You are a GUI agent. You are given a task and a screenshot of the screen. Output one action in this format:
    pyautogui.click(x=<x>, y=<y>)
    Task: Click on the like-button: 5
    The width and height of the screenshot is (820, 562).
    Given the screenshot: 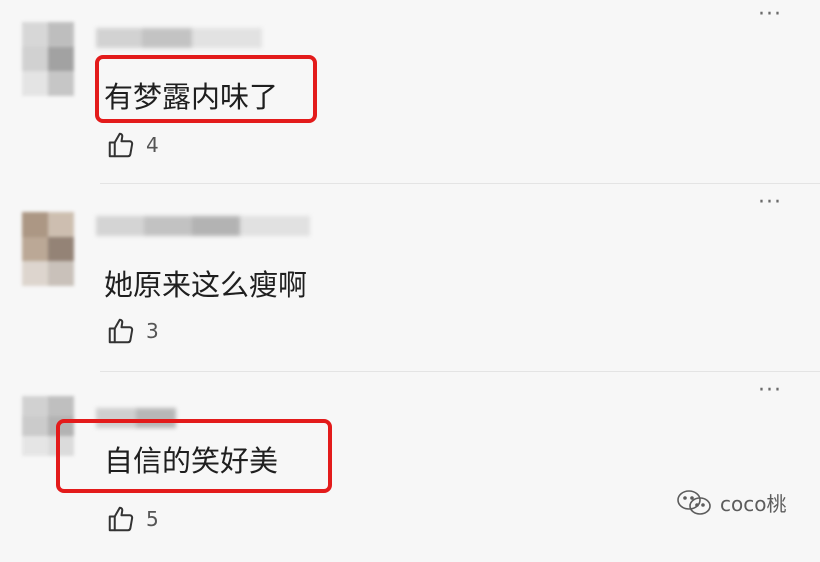 What is the action you would take?
    pyautogui.click(x=132, y=519)
    